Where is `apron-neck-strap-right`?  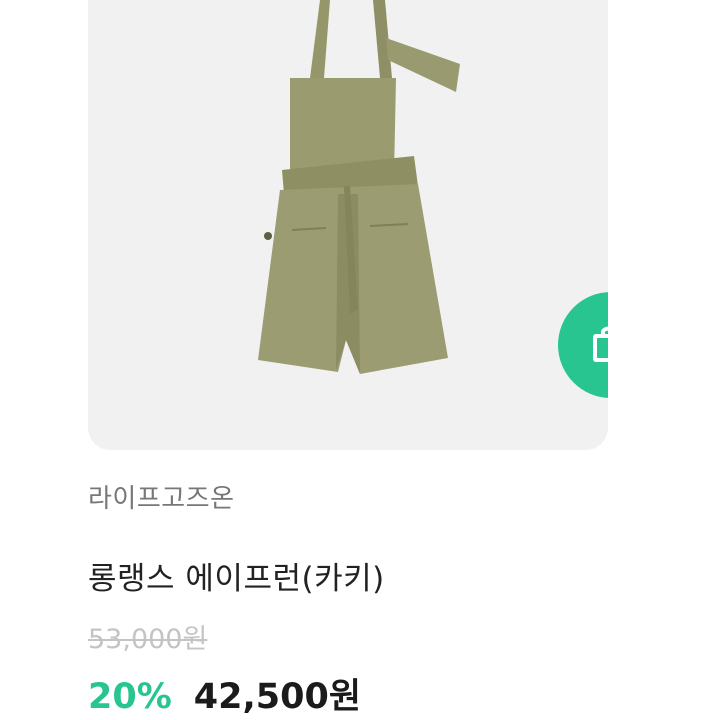
apron-neck-strap-right is located at coordinates (382, 39).